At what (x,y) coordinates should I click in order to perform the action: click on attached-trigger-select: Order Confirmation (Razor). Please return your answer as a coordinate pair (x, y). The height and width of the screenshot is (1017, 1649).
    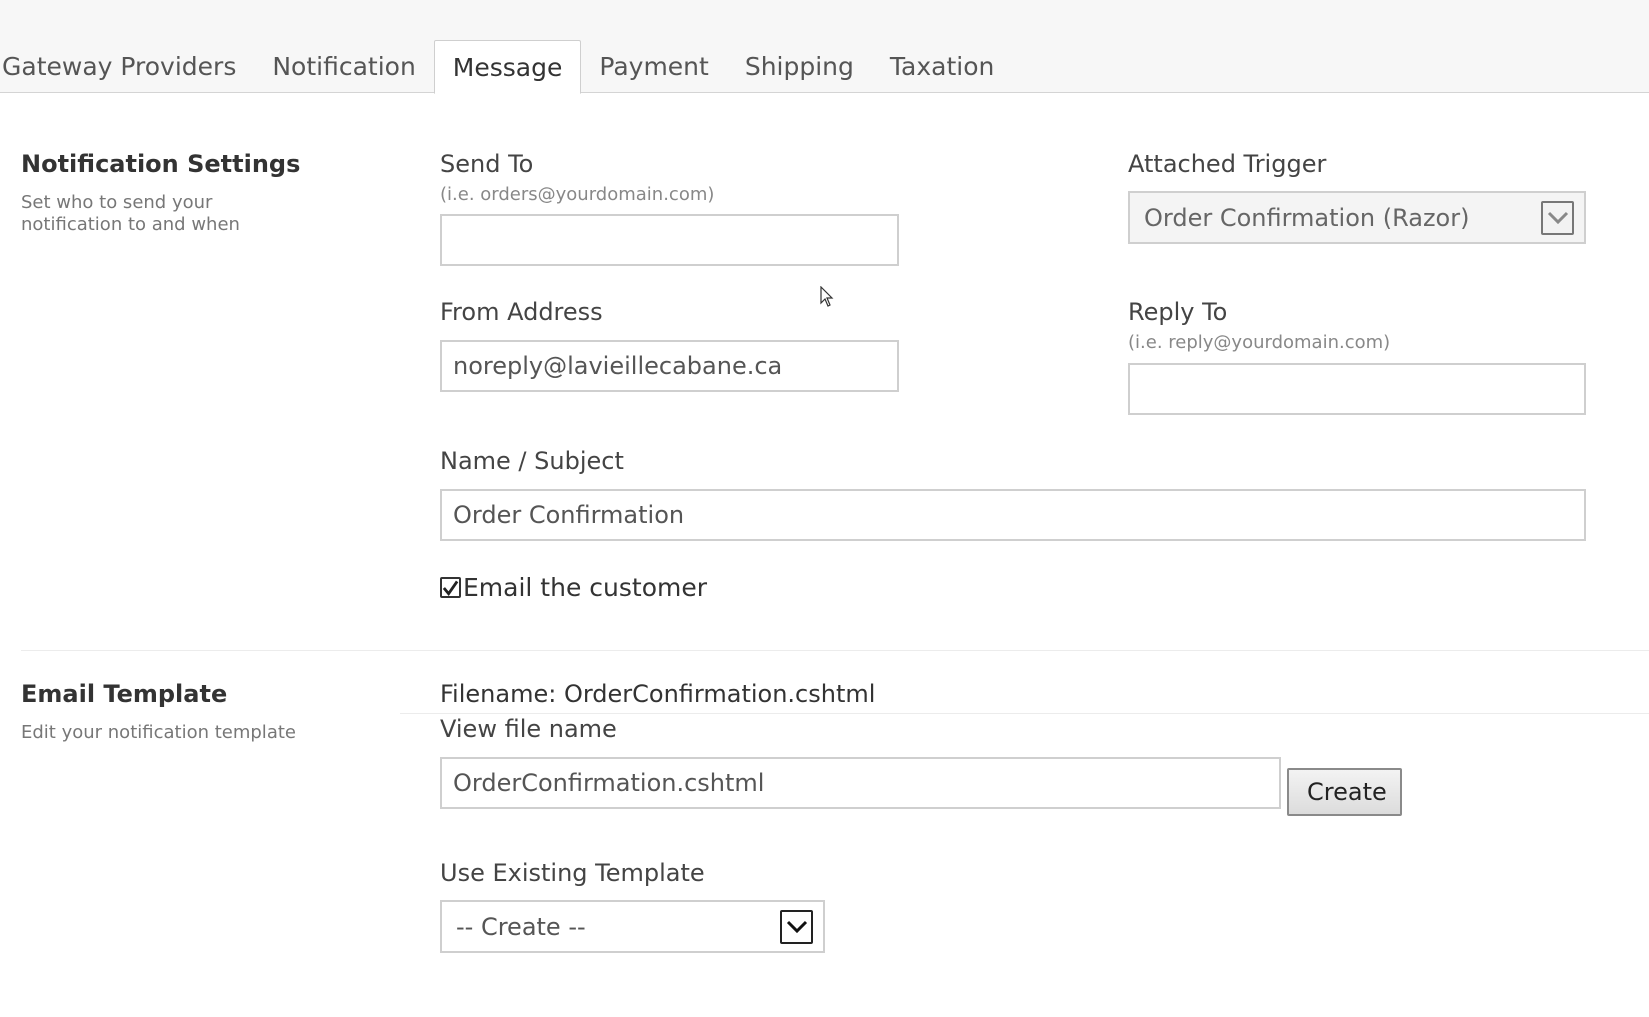
    Looking at the image, I should click on (1357, 217).